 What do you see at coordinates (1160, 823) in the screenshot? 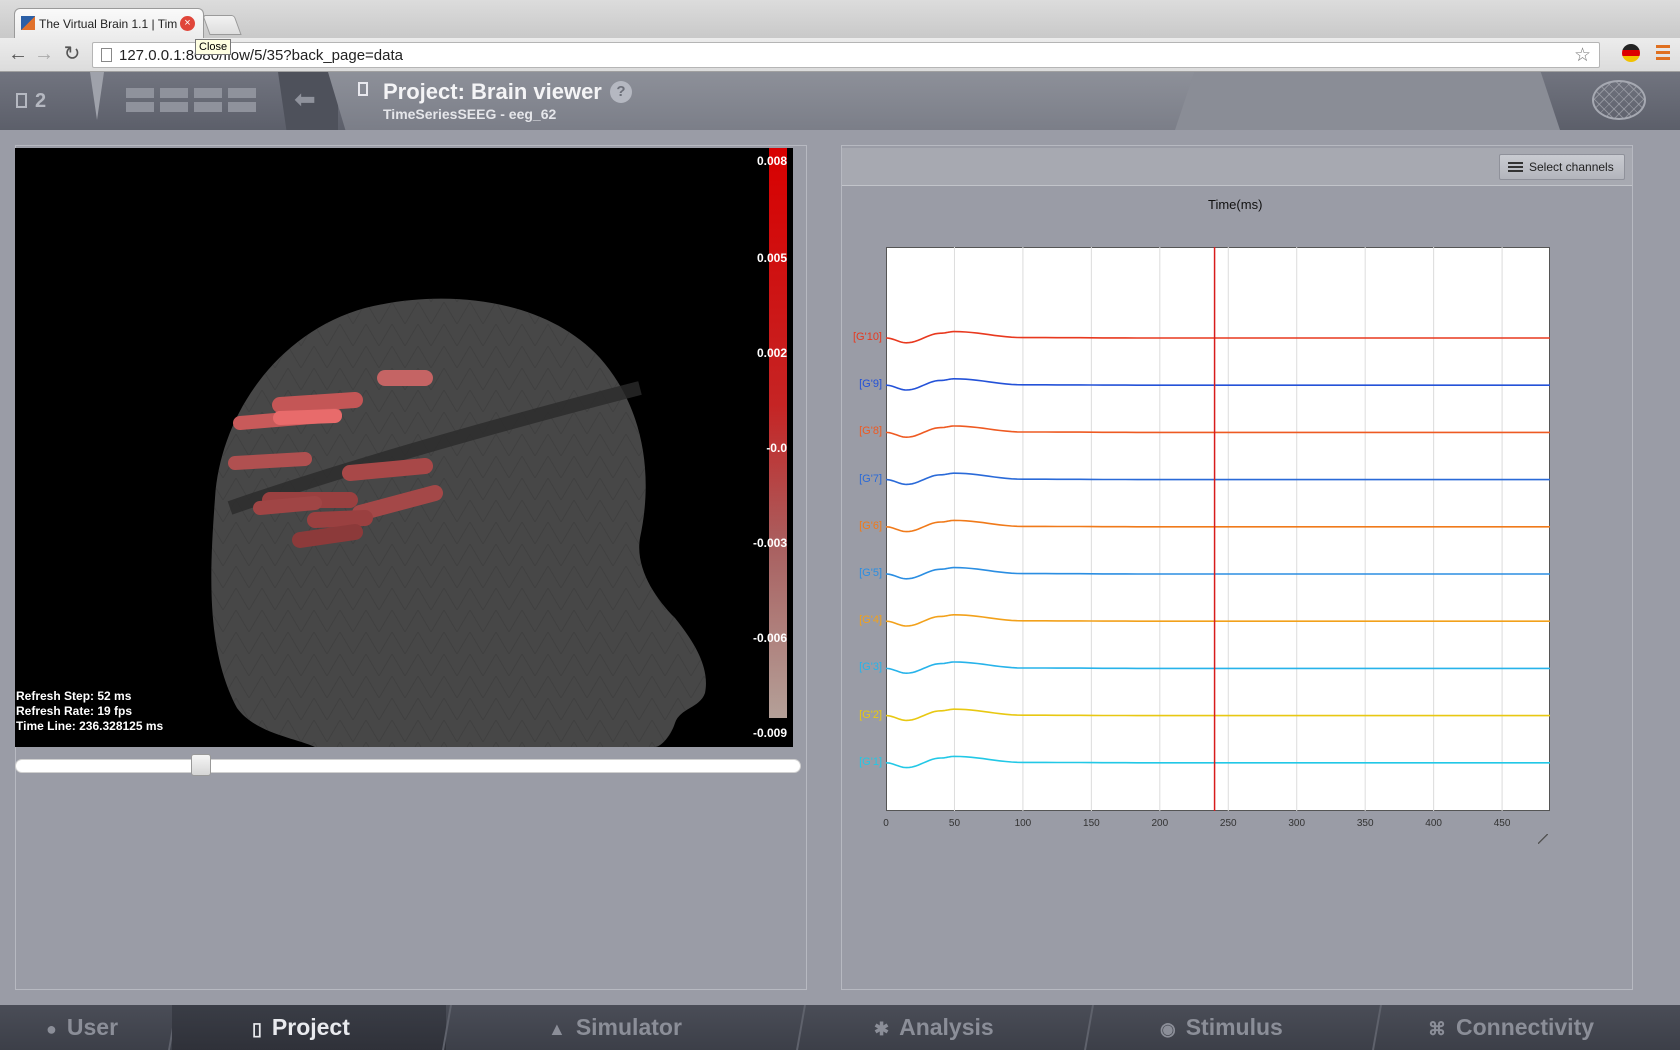
I see `x-tick-label: 200` at bounding box center [1160, 823].